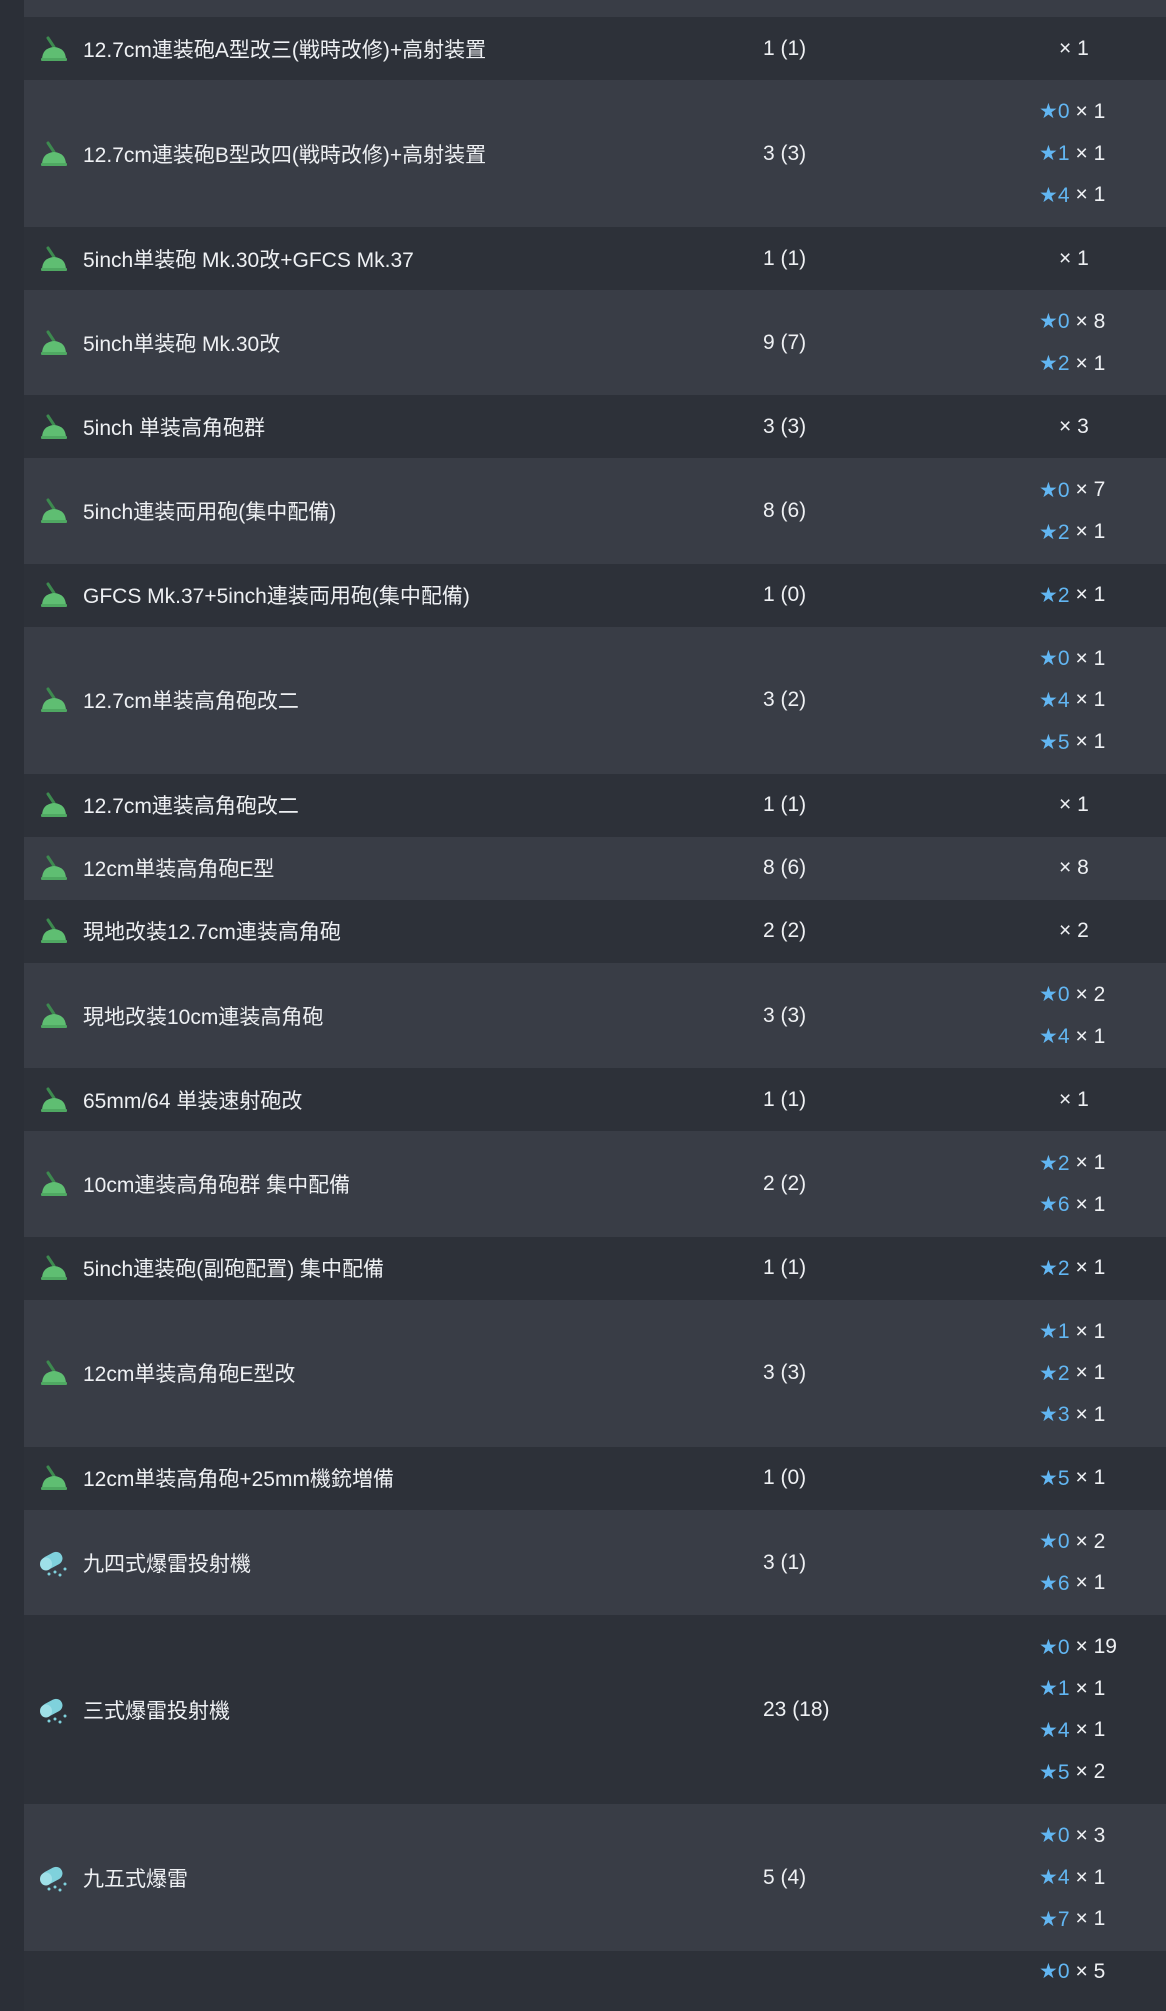  I want to click on equipment-name: 12cm単装高角砲E型, so click(179, 870).